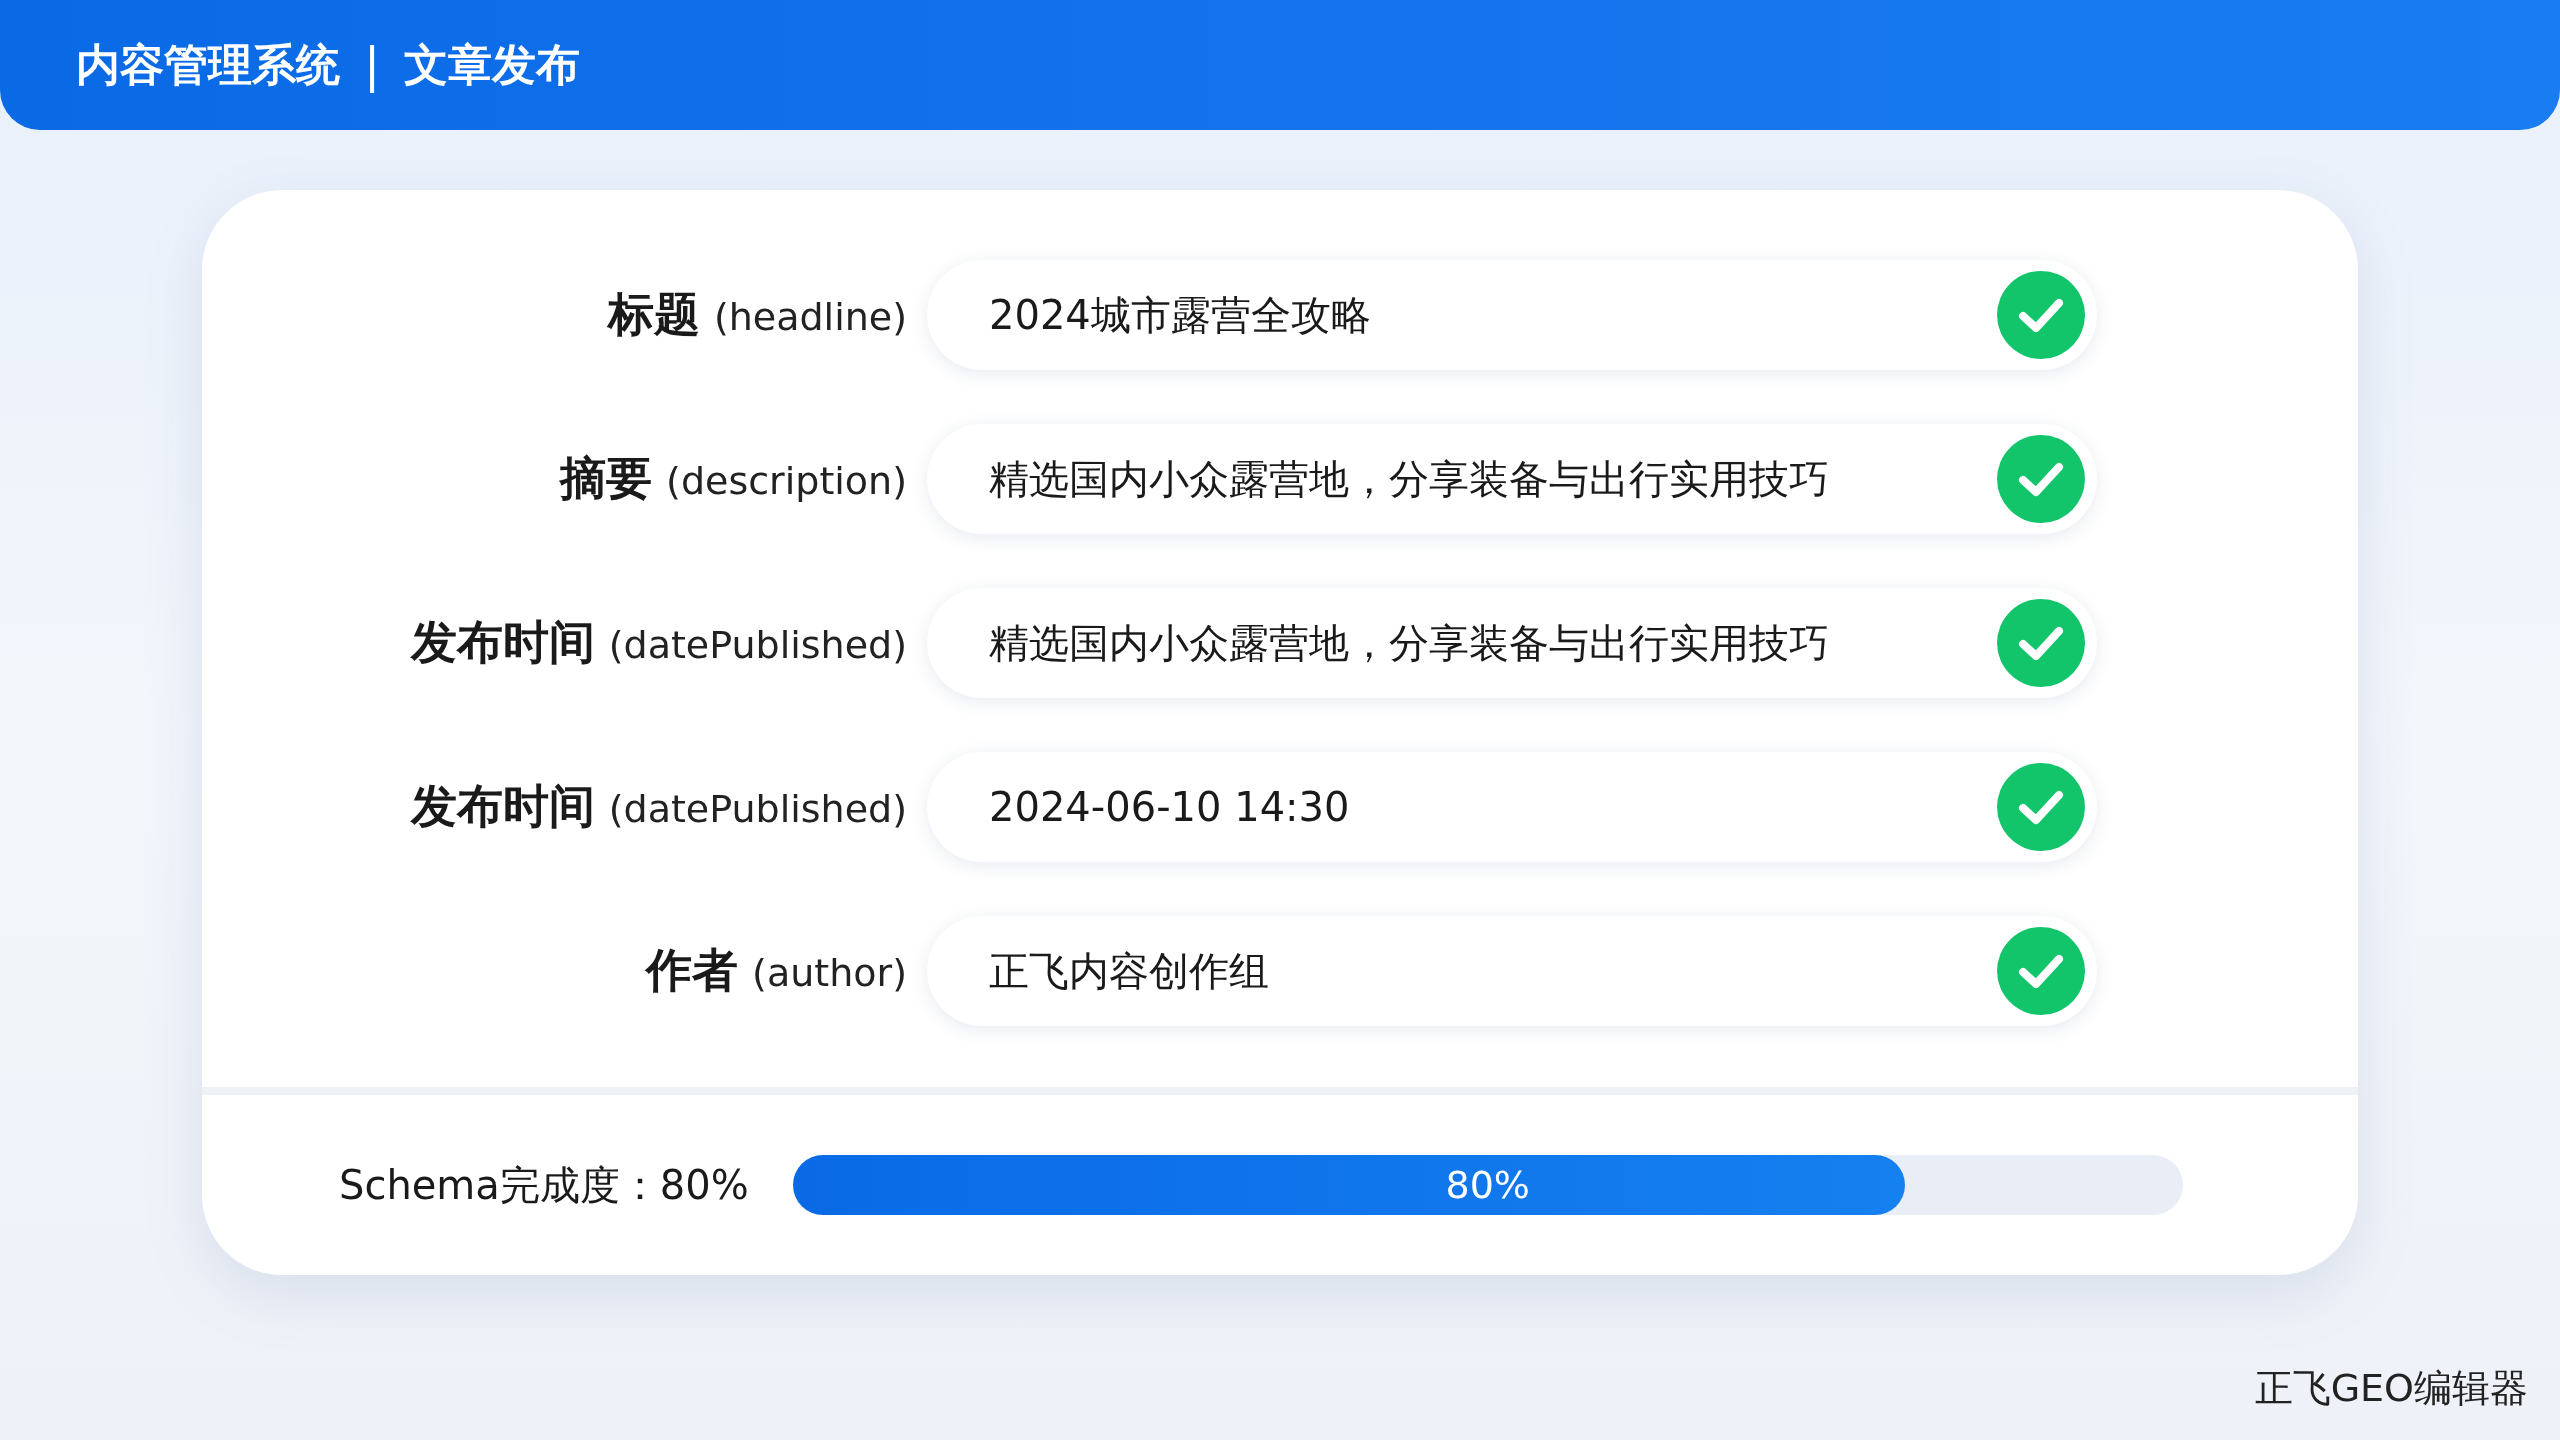 This screenshot has height=1440, width=2560. What do you see at coordinates (692, 970) in the screenshot?
I see `field-label: 作者` at bounding box center [692, 970].